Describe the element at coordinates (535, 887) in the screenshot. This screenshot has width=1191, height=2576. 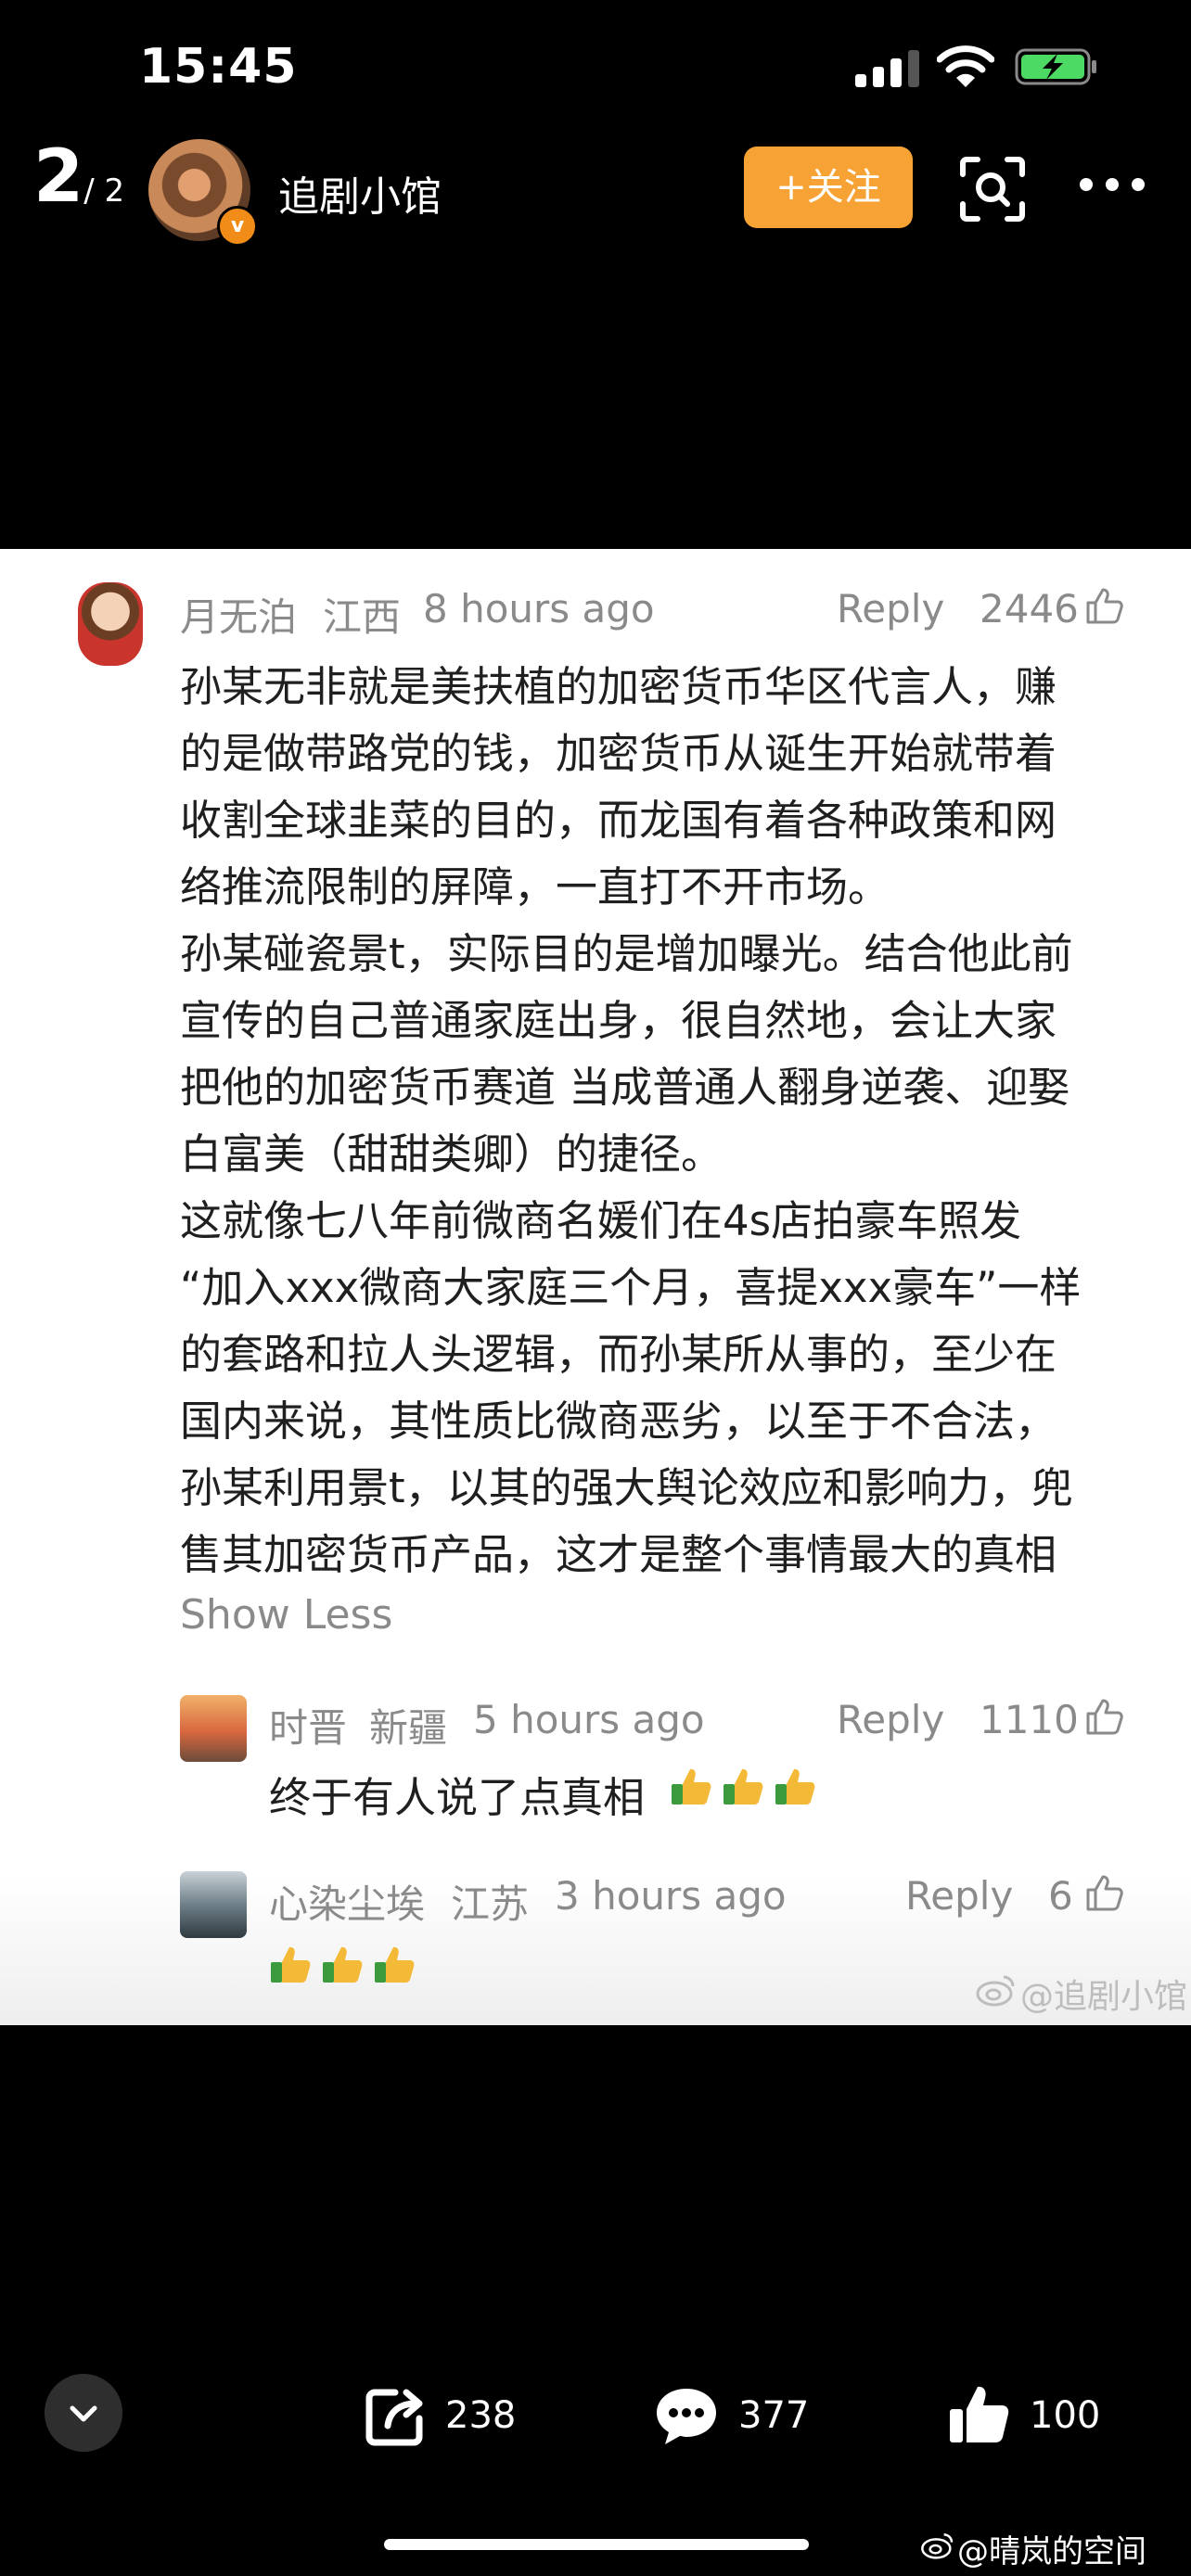
I see `comment-line: 络推流限制的屏障，一直打不开市场。` at that location.